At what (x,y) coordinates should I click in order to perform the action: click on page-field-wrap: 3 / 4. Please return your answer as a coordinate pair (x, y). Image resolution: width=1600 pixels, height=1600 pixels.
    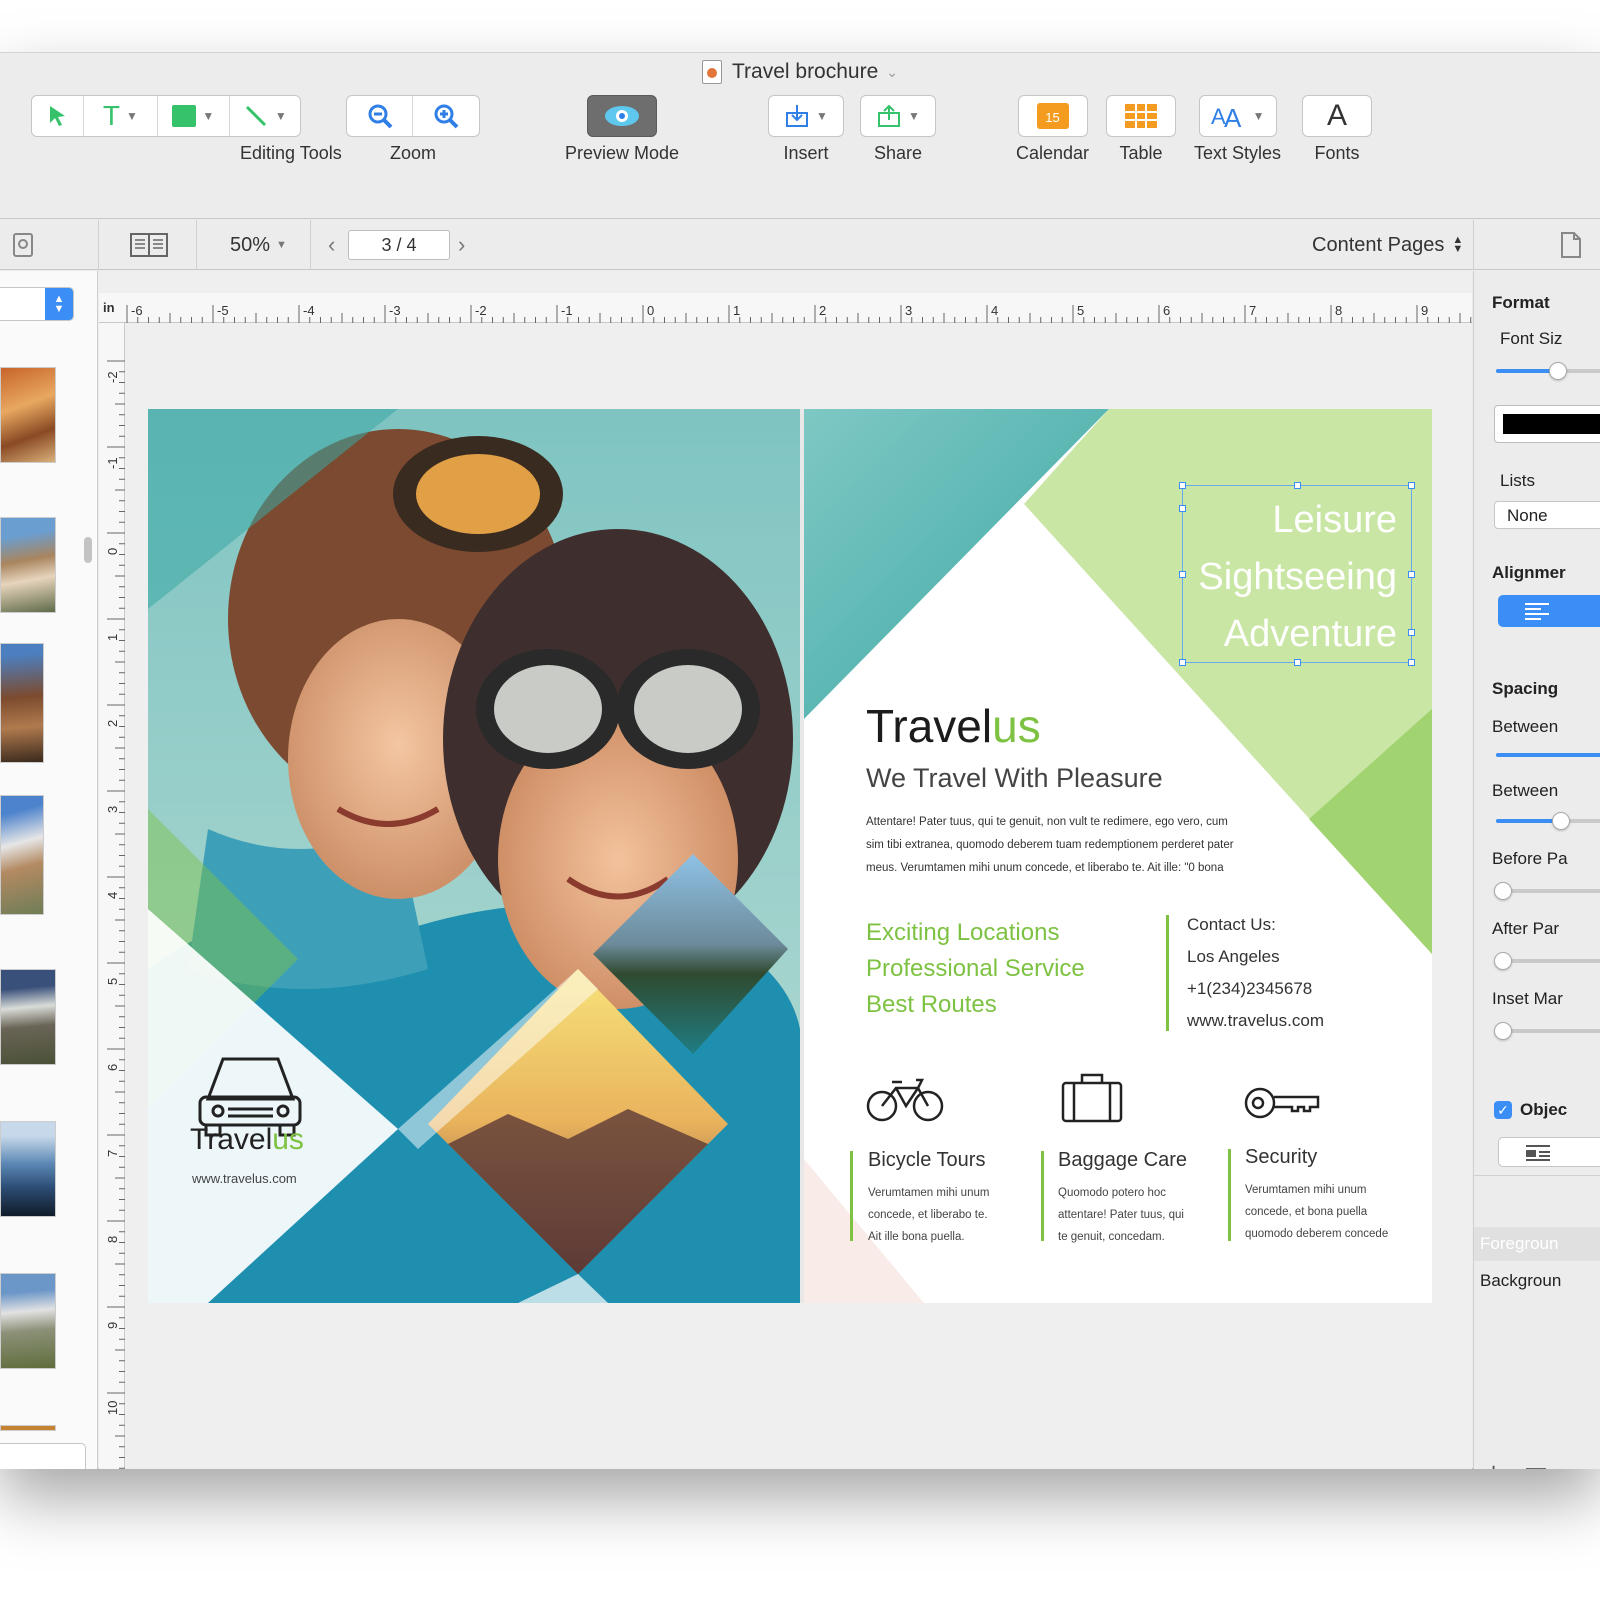
    Looking at the image, I should click on (399, 245).